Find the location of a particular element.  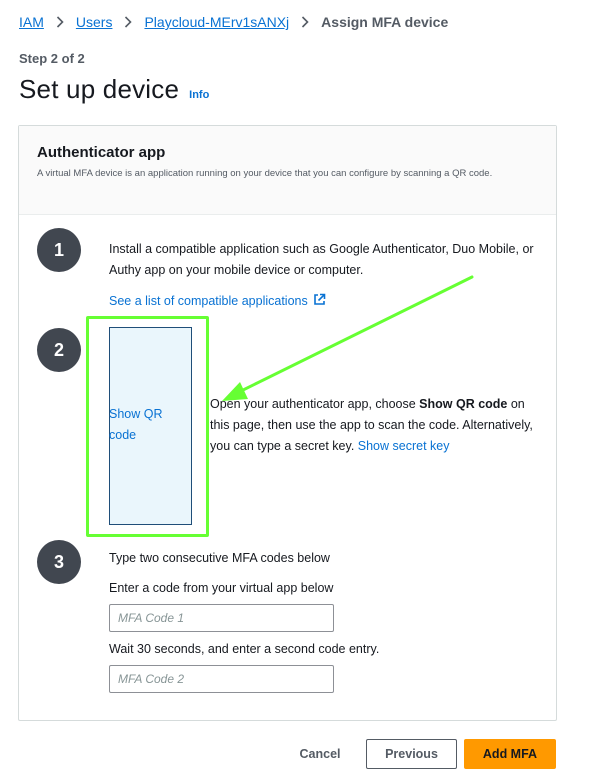

panel-title: Authenticator app is located at coordinates (101, 152).